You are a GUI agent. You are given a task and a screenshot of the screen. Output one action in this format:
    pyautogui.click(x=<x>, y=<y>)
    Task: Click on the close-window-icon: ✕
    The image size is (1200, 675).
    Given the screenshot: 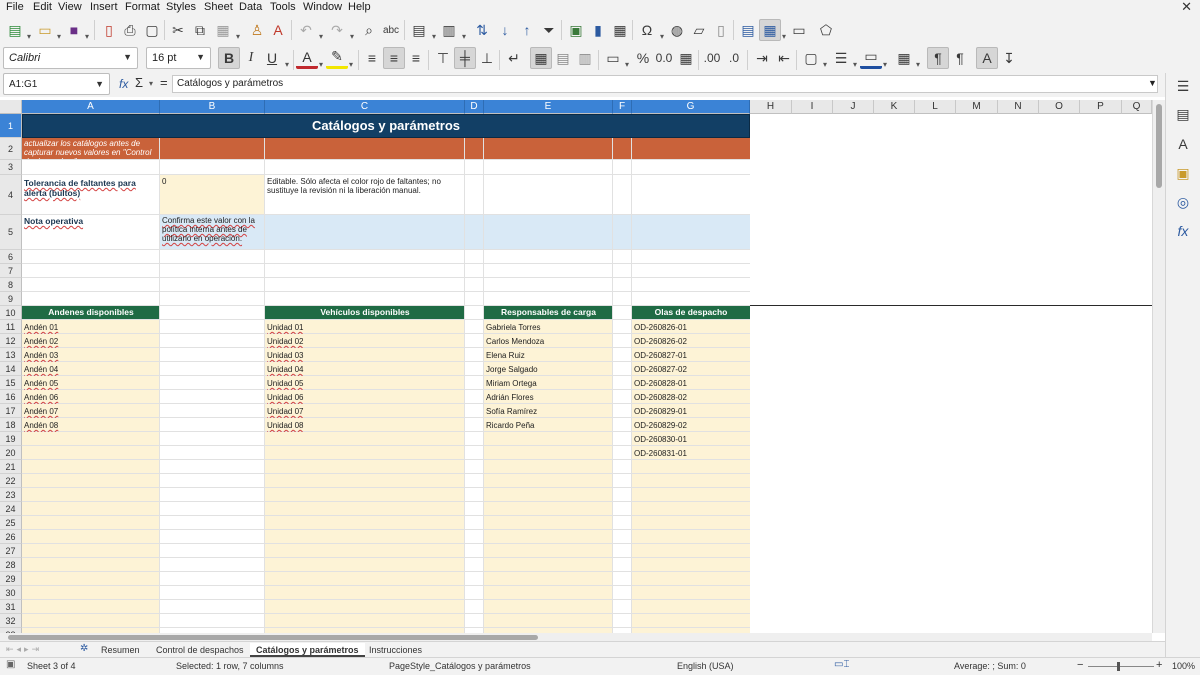 What is the action you would take?
    pyautogui.click(x=1186, y=7)
    